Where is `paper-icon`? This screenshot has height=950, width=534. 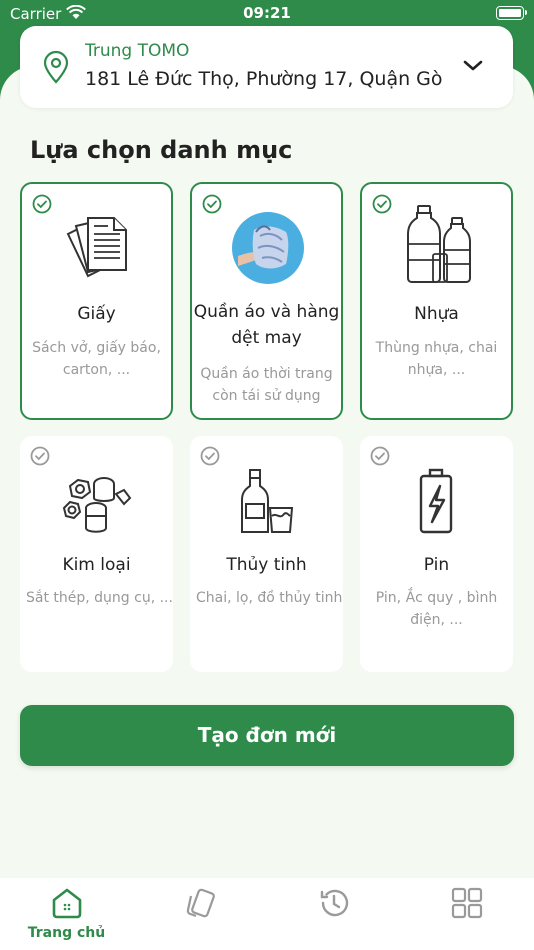
paper-icon is located at coordinates (96, 247).